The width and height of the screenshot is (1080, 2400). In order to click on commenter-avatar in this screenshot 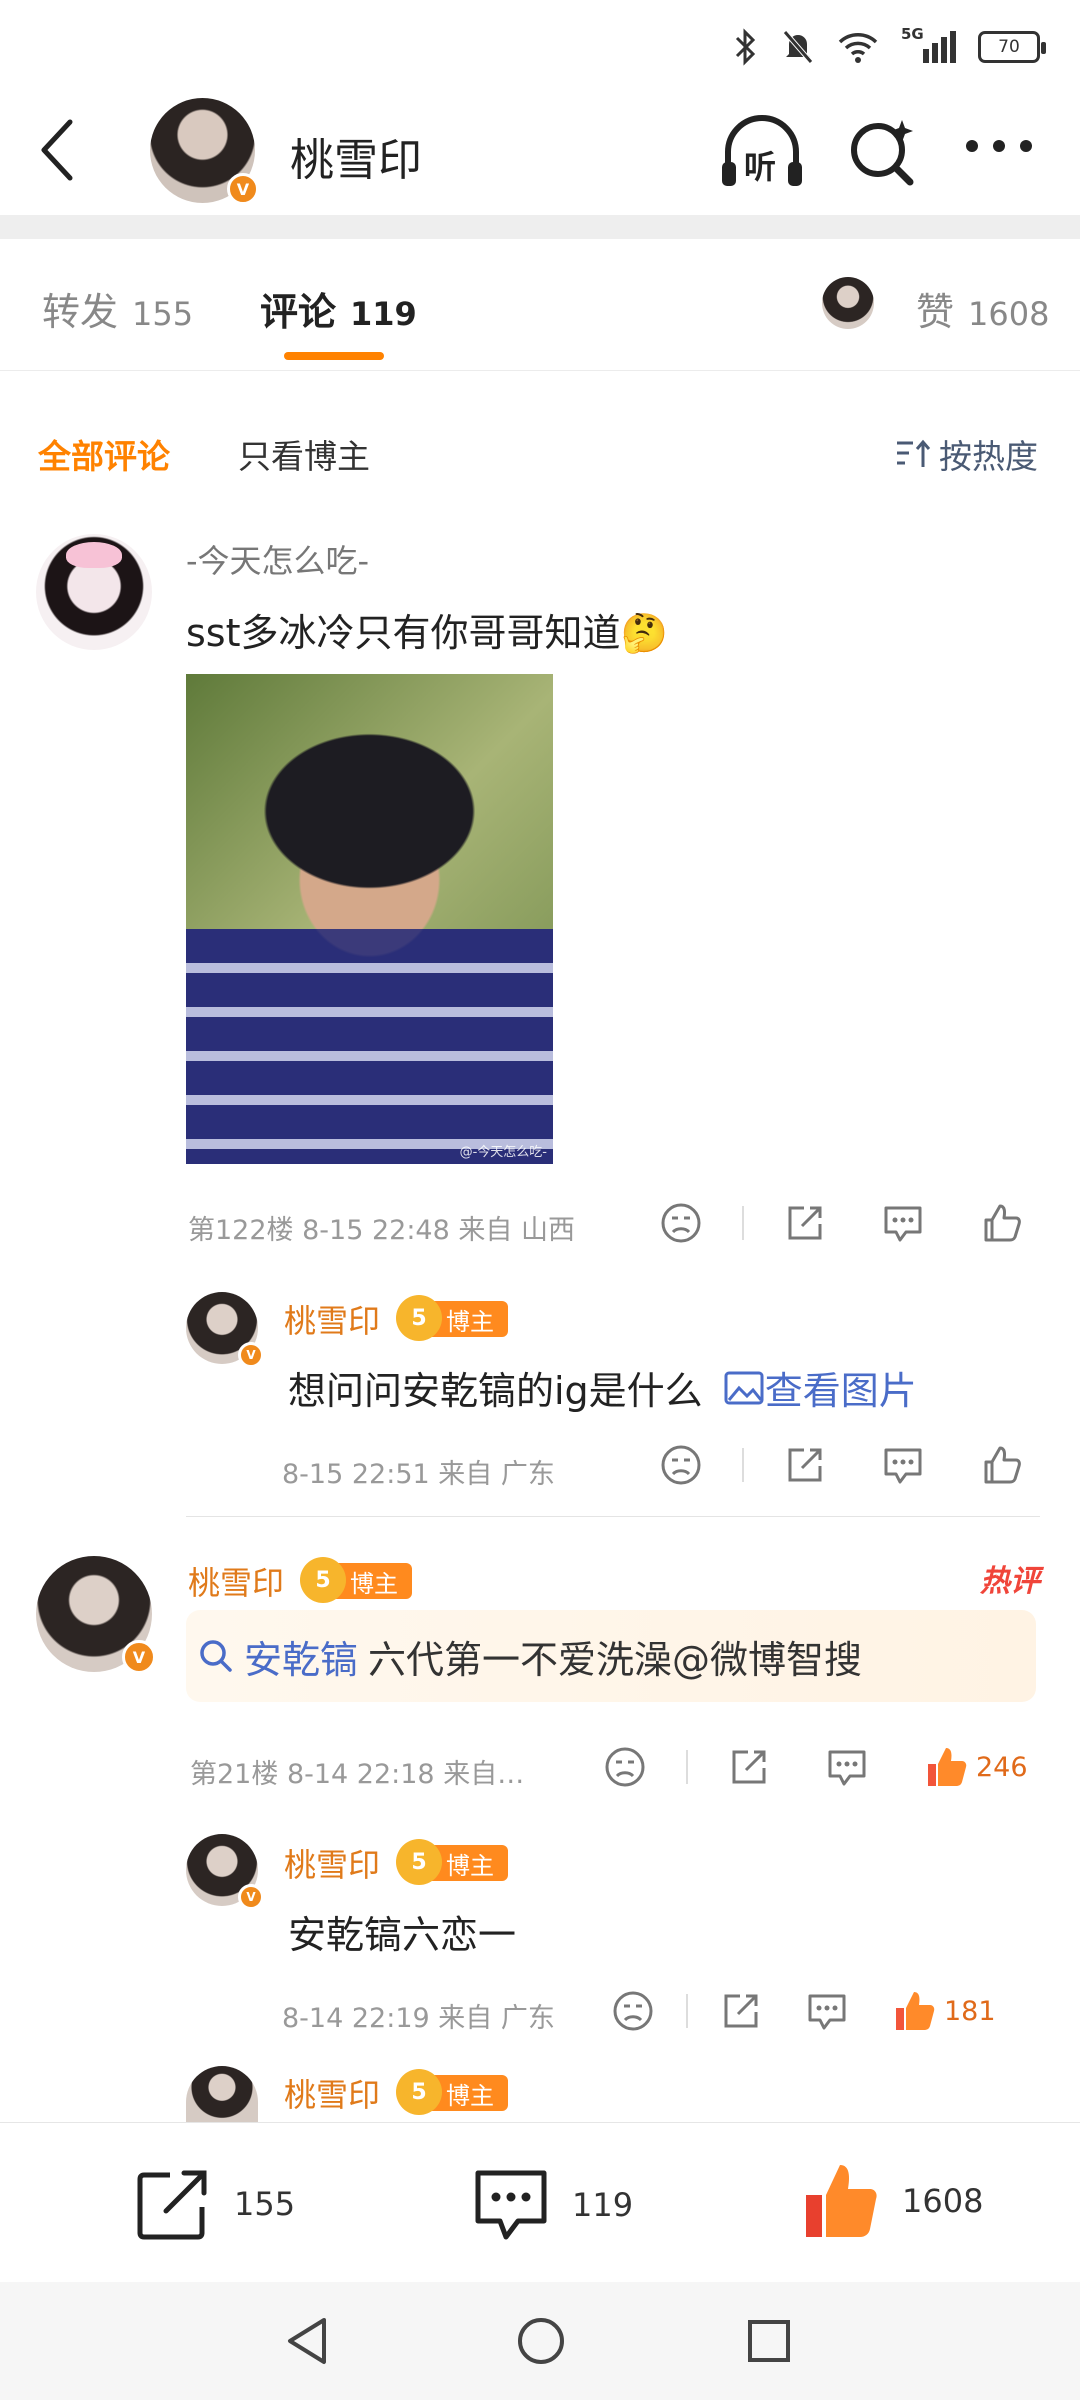, I will do `click(94, 592)`.